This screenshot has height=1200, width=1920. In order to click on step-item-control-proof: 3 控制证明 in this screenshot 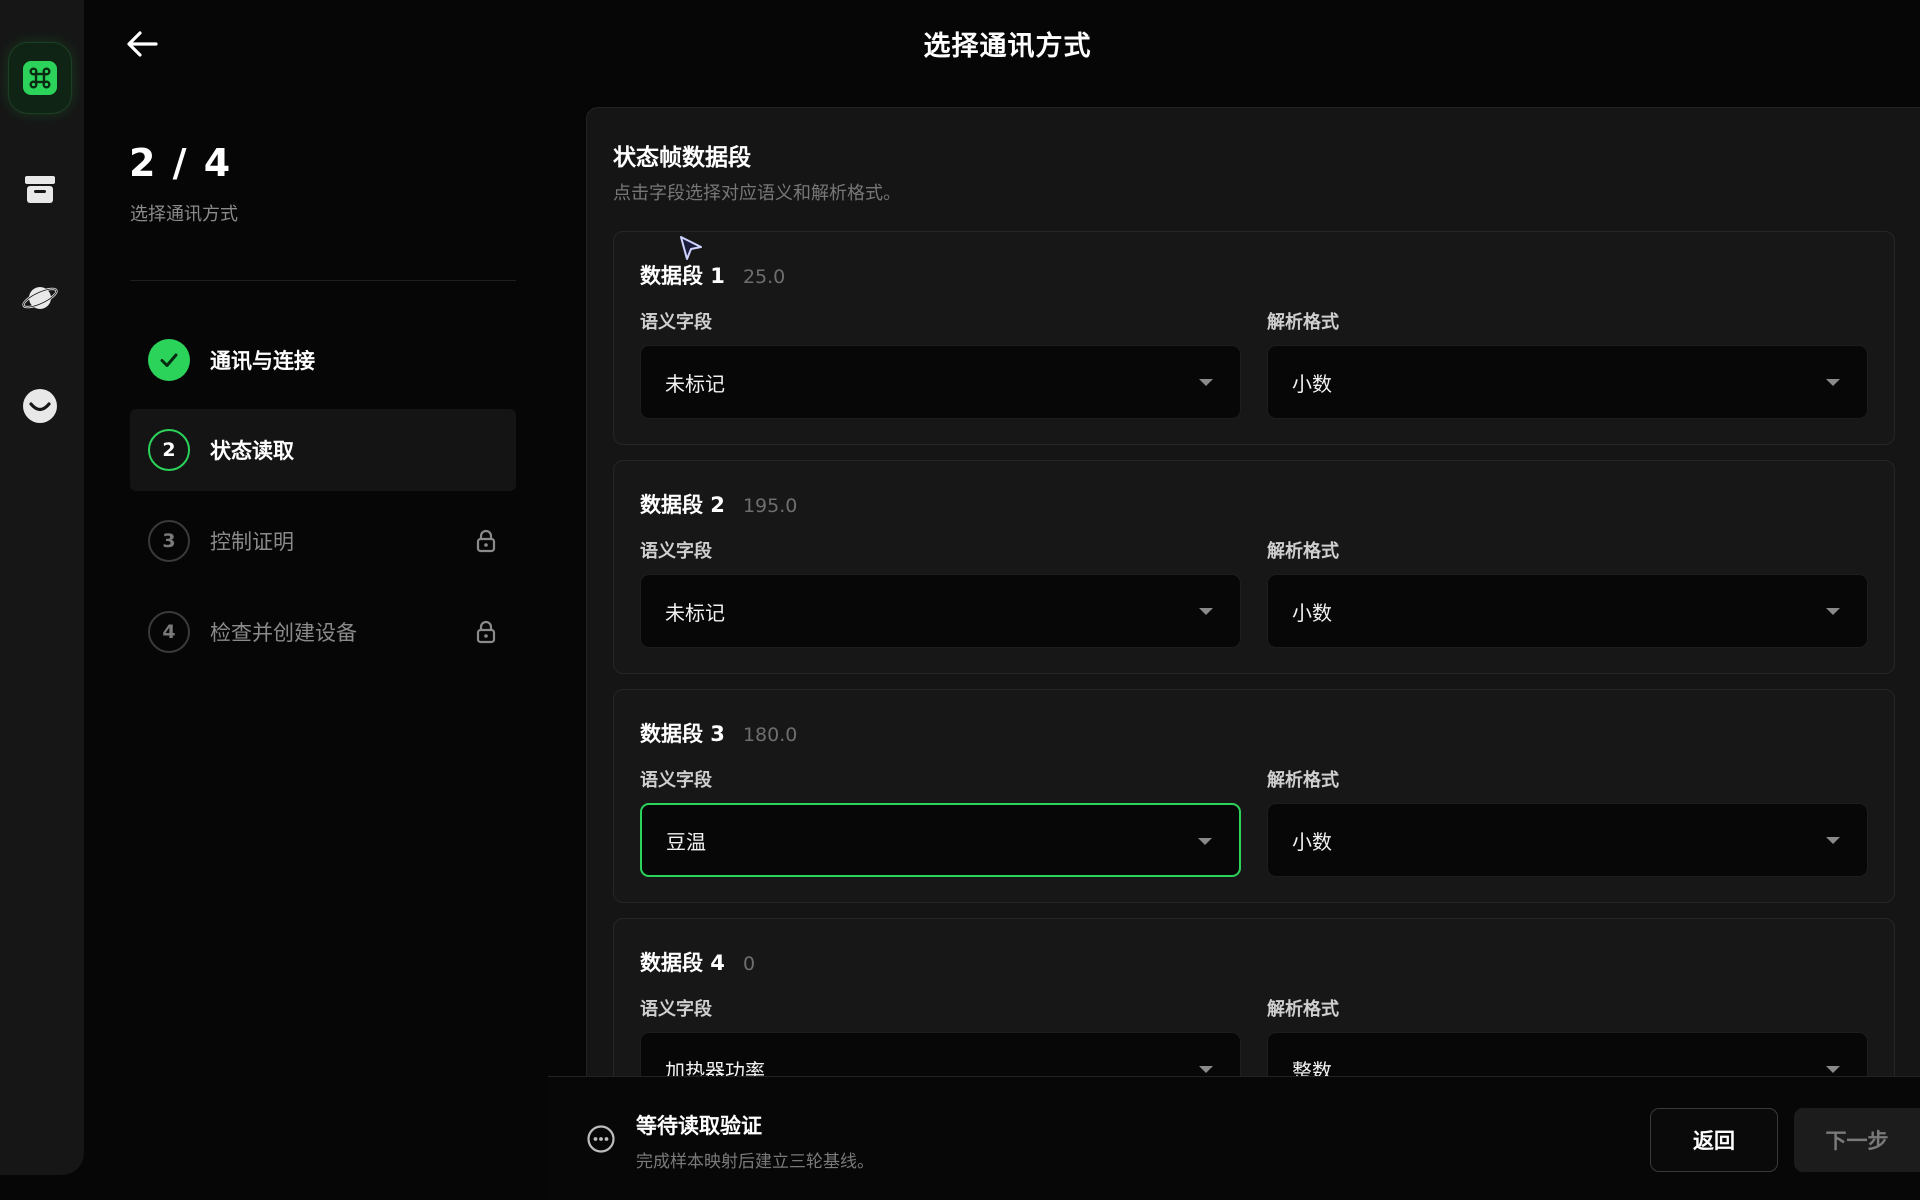, I will do `click(323, 541)`.